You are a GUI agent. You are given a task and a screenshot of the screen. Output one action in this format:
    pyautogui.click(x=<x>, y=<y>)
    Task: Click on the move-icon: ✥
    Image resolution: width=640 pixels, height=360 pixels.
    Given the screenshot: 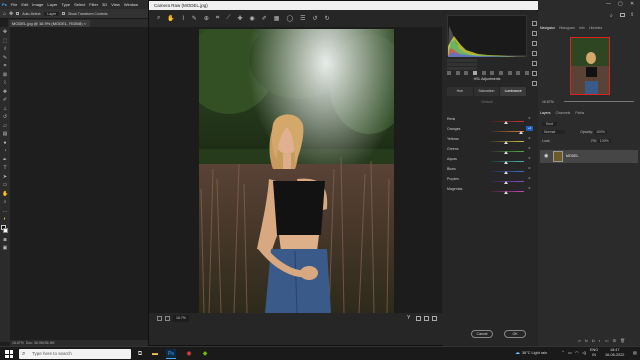 What is the action you would take?
    pyautogui.click(x=5, y=32)
    